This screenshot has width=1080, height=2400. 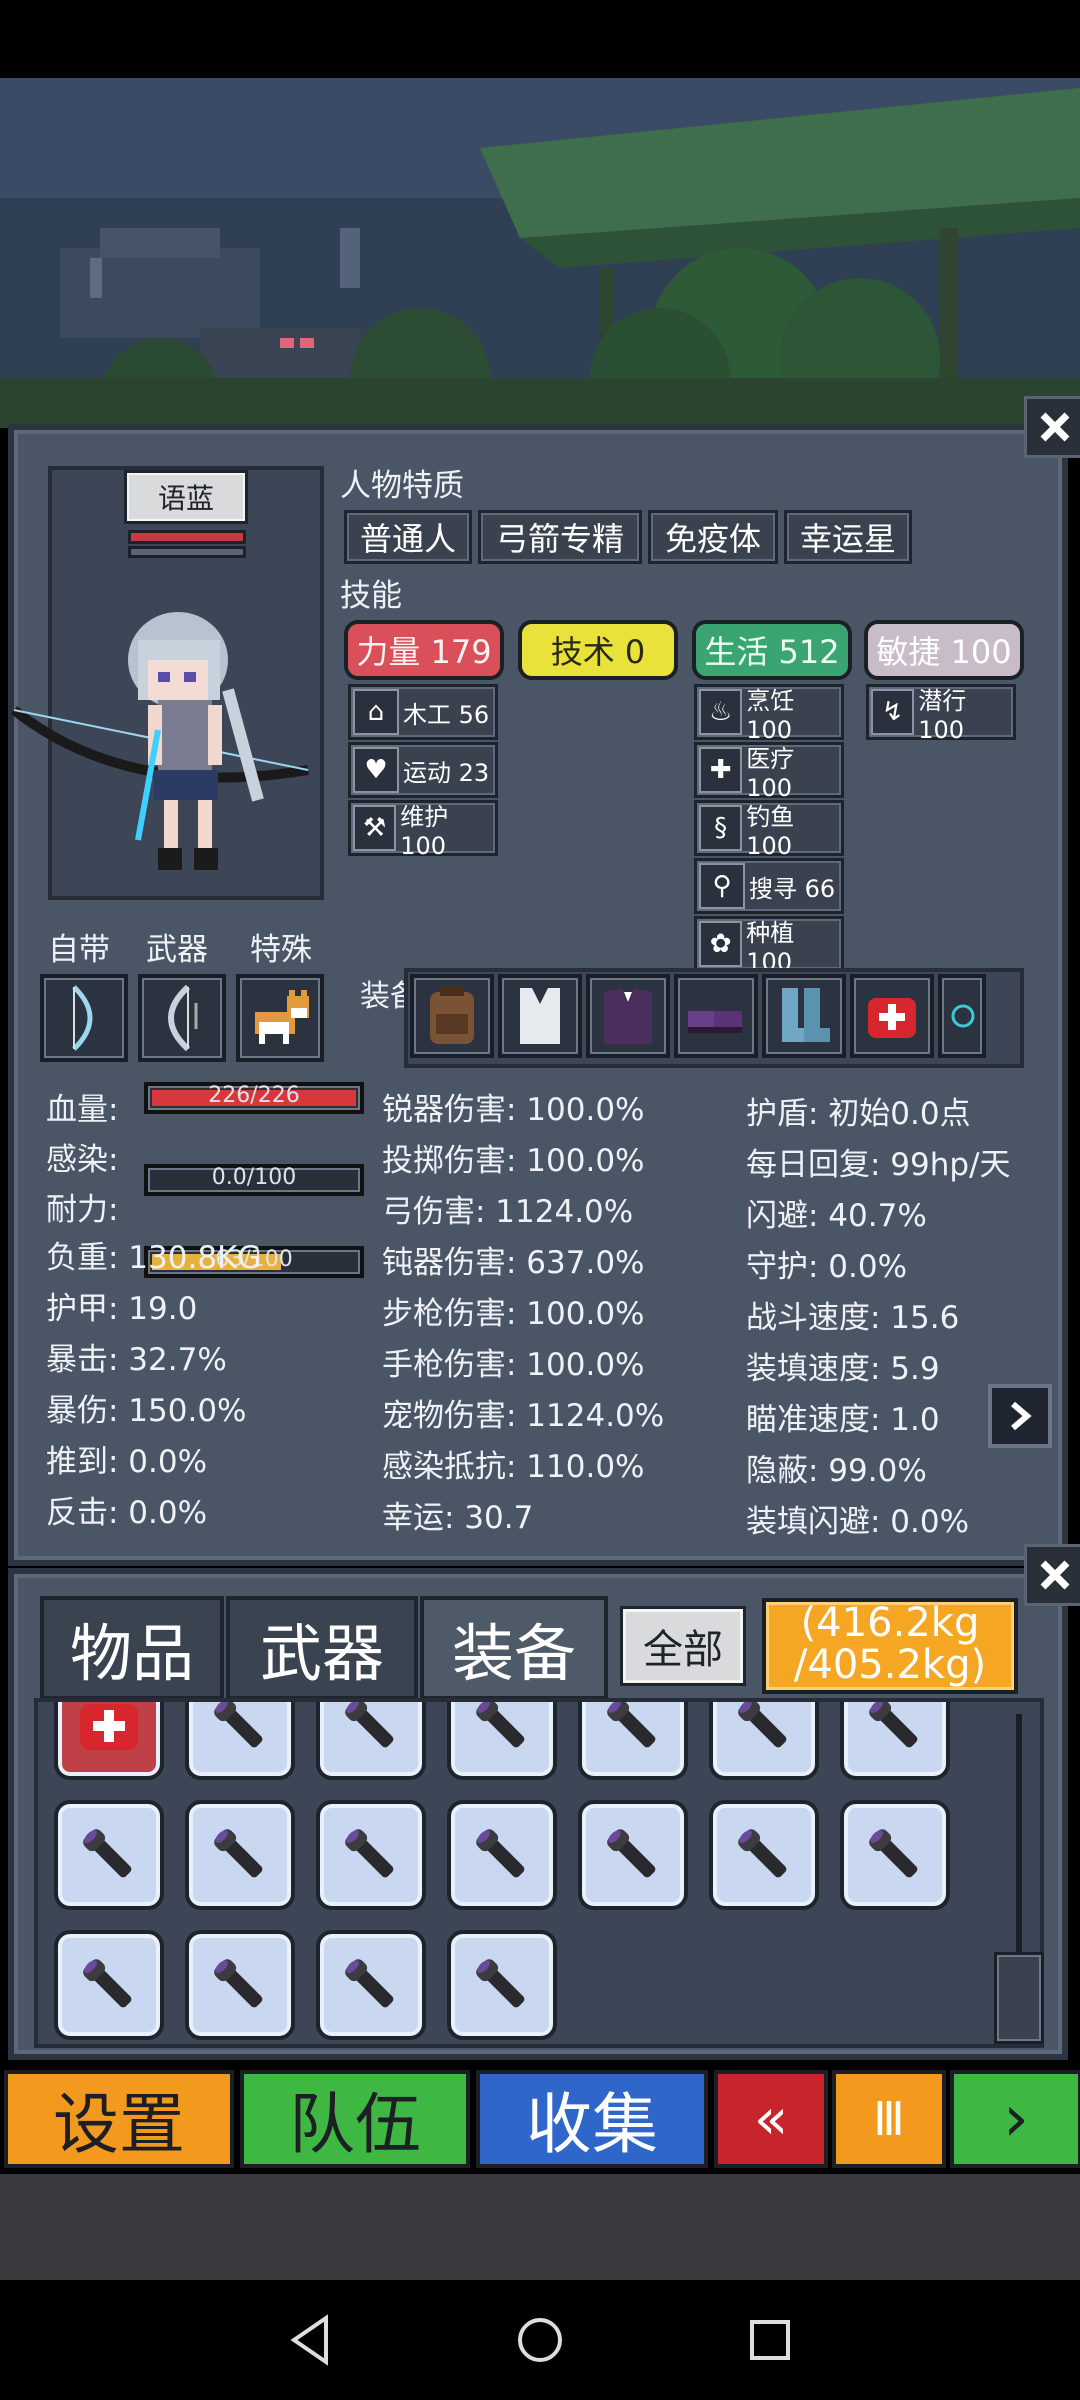 I want to click on inventory-grid, so click(x=539, y=1873).